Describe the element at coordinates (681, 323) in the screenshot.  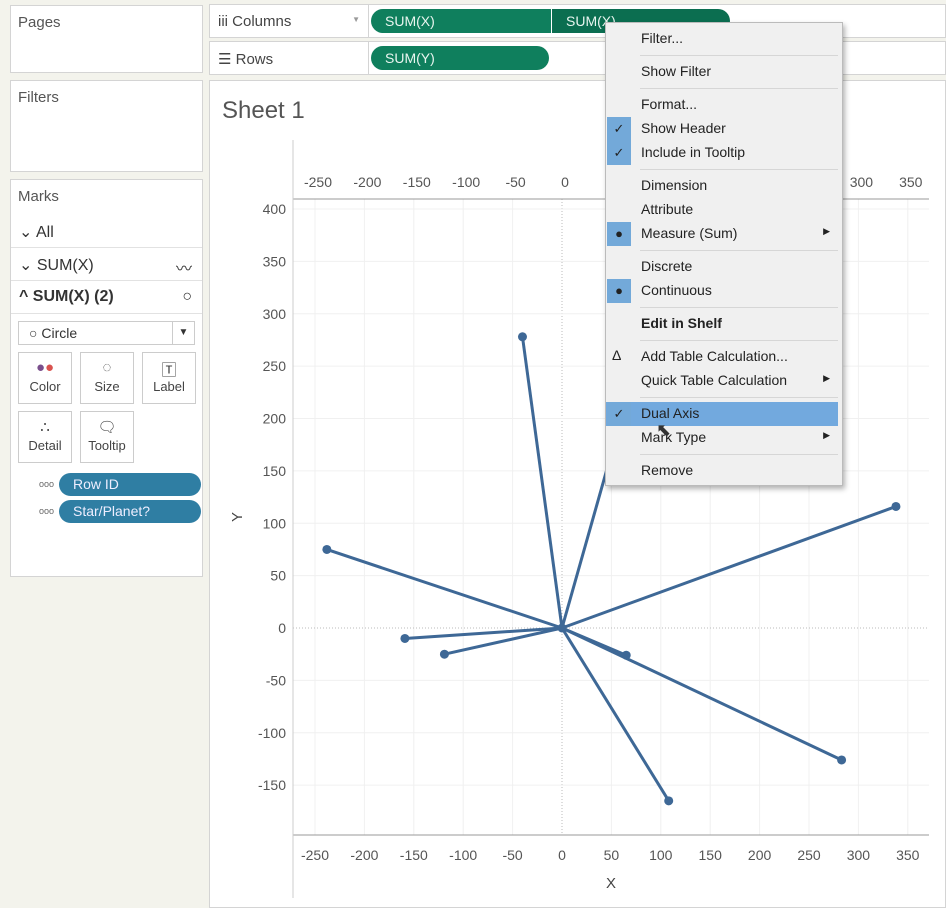
I see `menu-item-label: Edit in Shelf` at that location.